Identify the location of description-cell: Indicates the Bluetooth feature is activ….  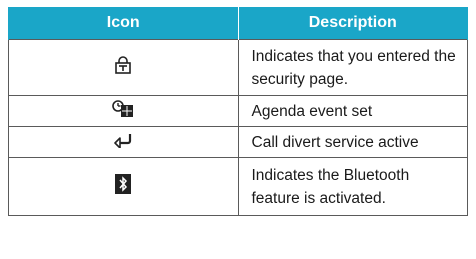
(352, 186).